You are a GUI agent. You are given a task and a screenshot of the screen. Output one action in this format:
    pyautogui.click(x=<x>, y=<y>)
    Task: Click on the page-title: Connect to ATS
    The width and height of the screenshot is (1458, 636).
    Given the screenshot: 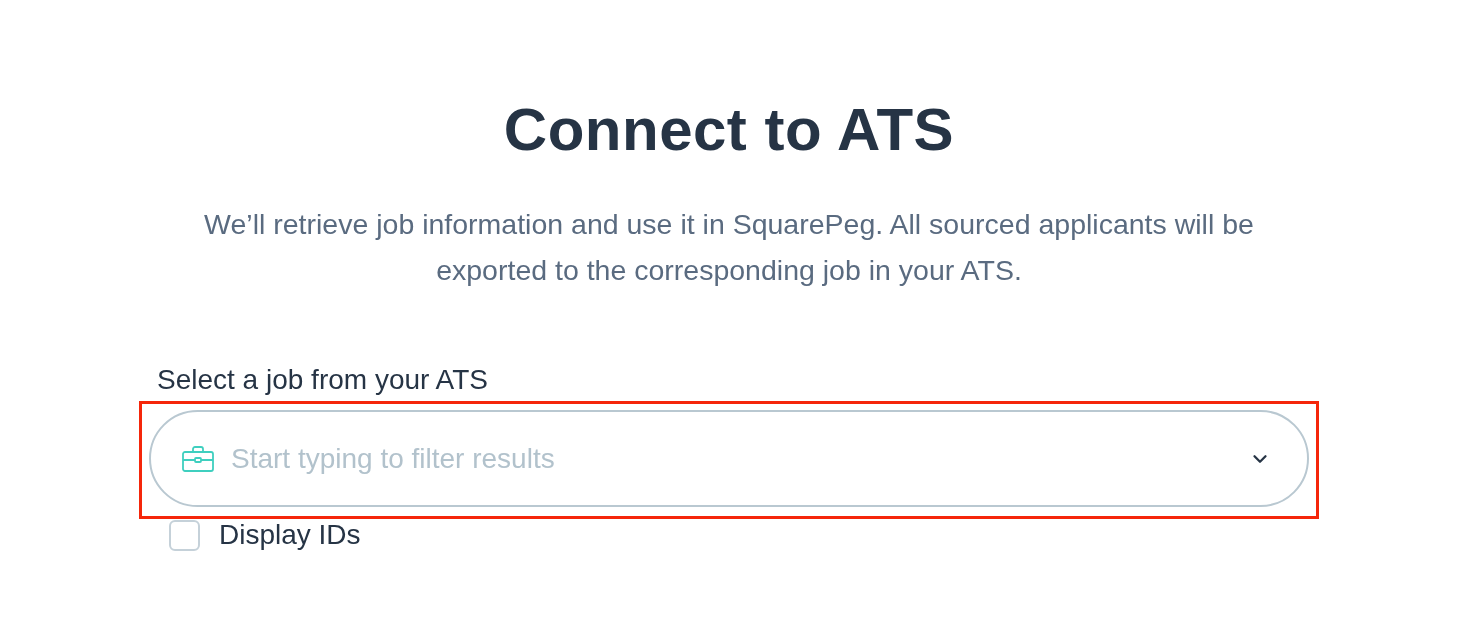 What is the action you would take?
    pyautogui.click(x=729, y=130)
    